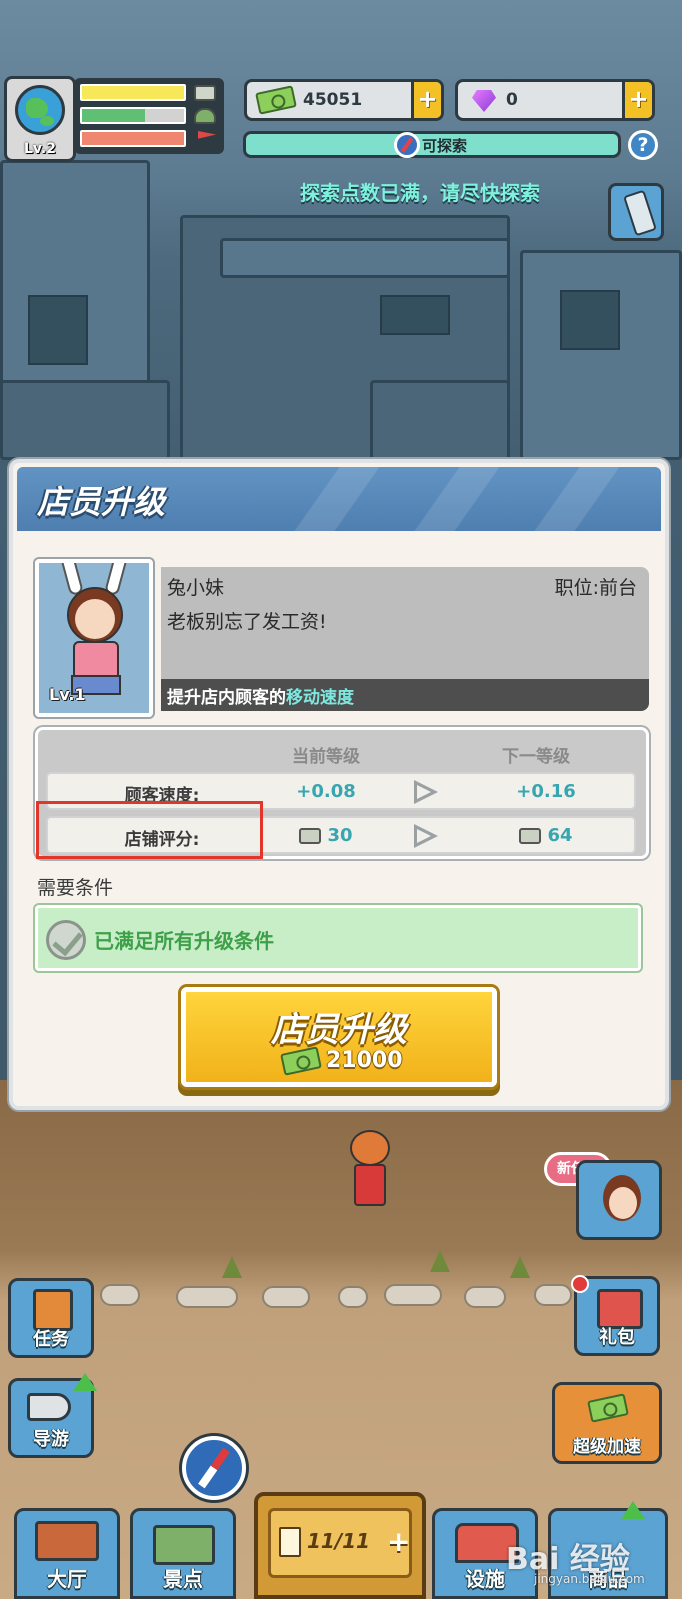  I want to click on add-money-button: +, so click(426, 100).